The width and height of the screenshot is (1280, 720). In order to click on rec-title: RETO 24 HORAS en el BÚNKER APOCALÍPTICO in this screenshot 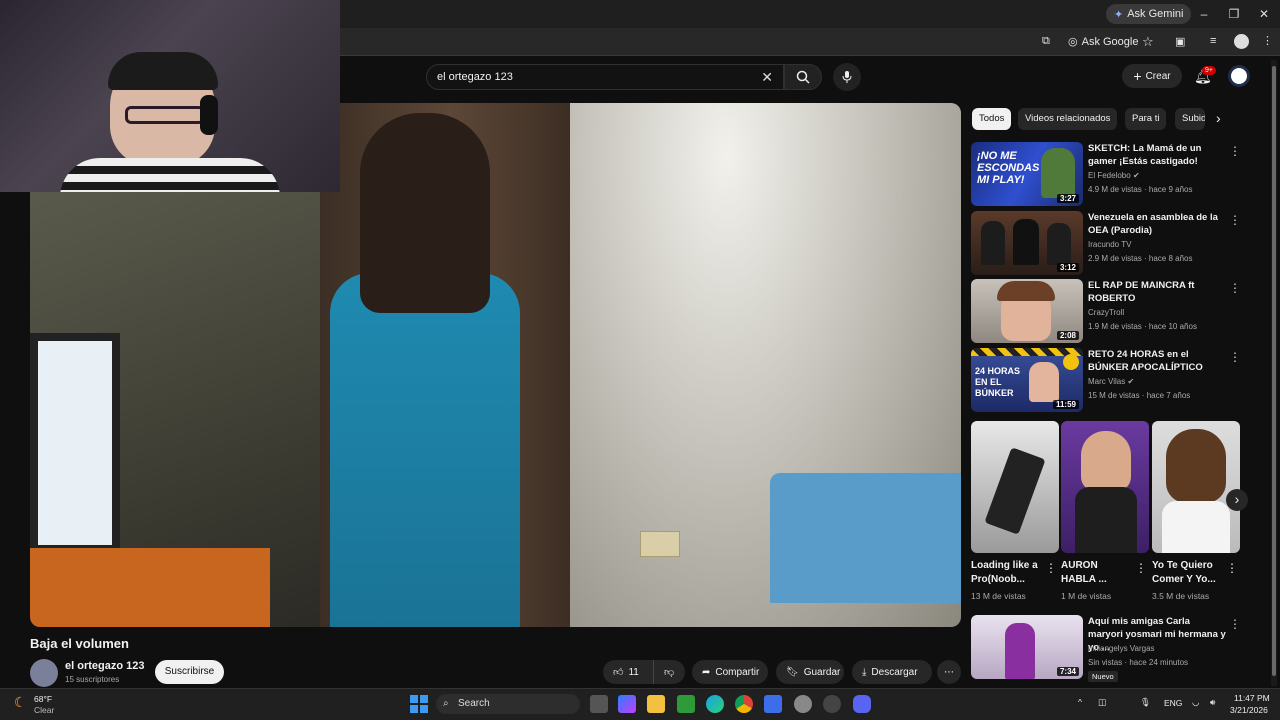, I will do `click(1157, 361)`.